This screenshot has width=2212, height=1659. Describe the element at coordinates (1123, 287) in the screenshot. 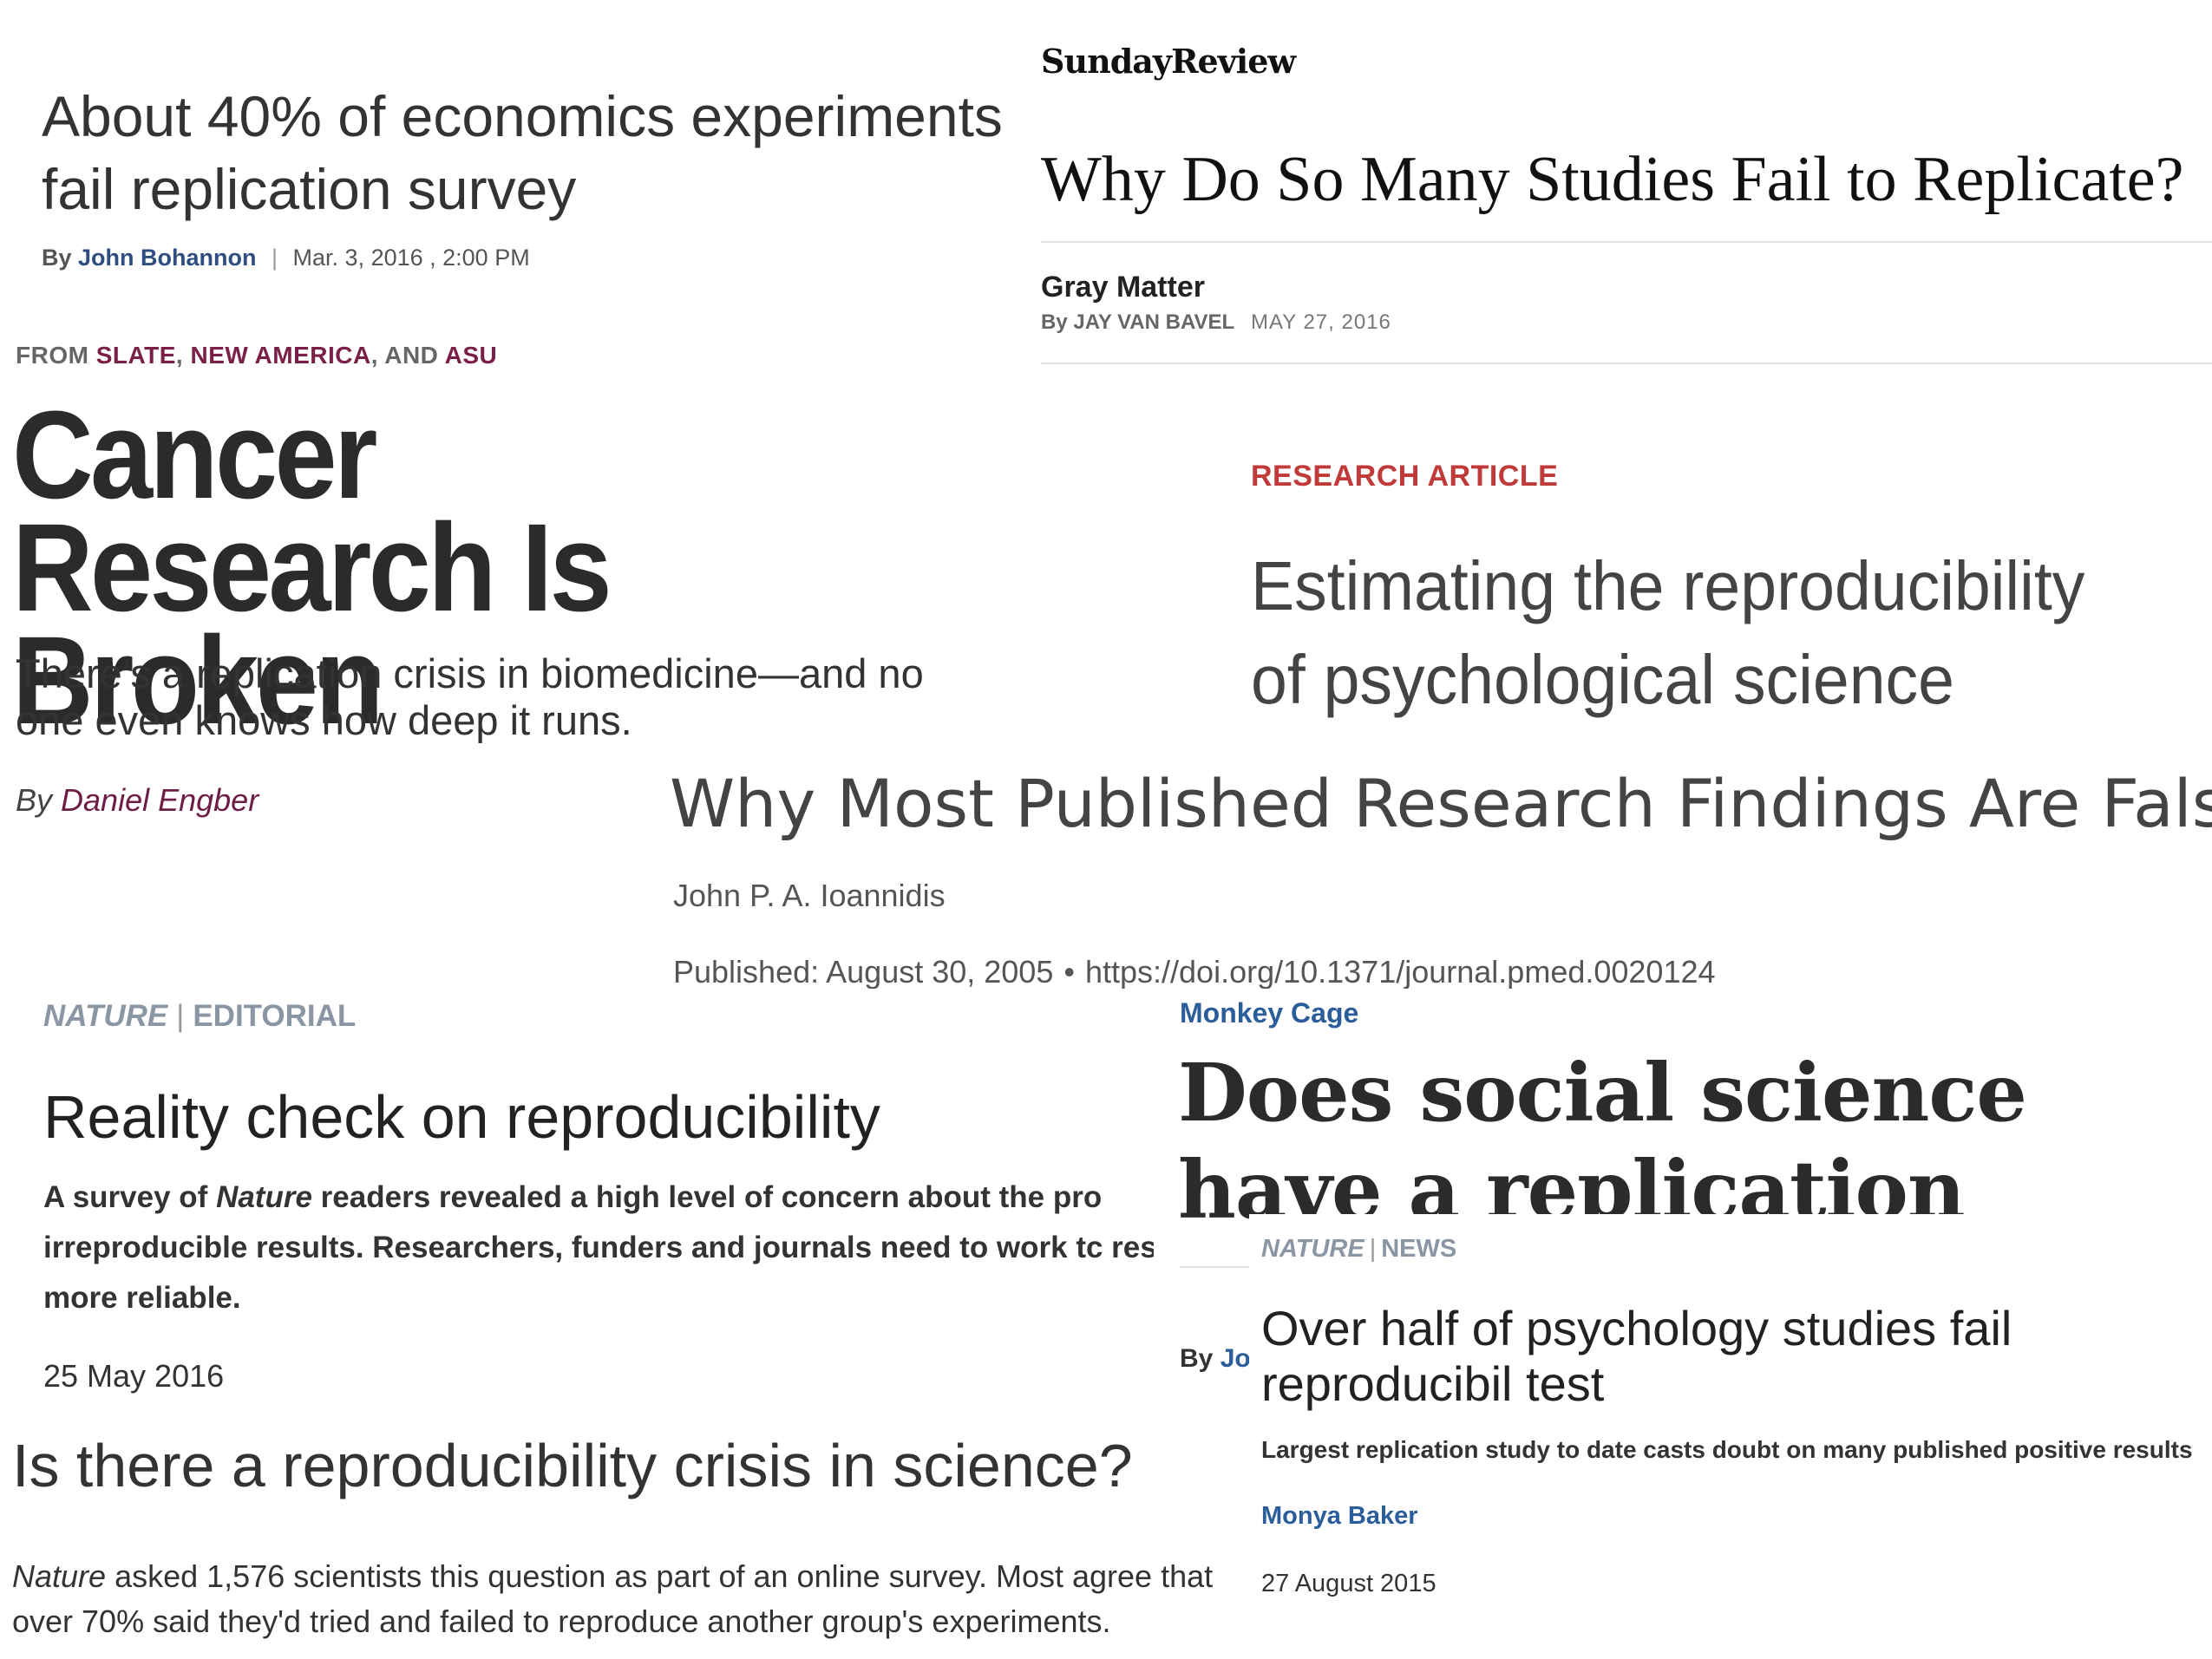

I see `column-name: Gray Matter` at that location.